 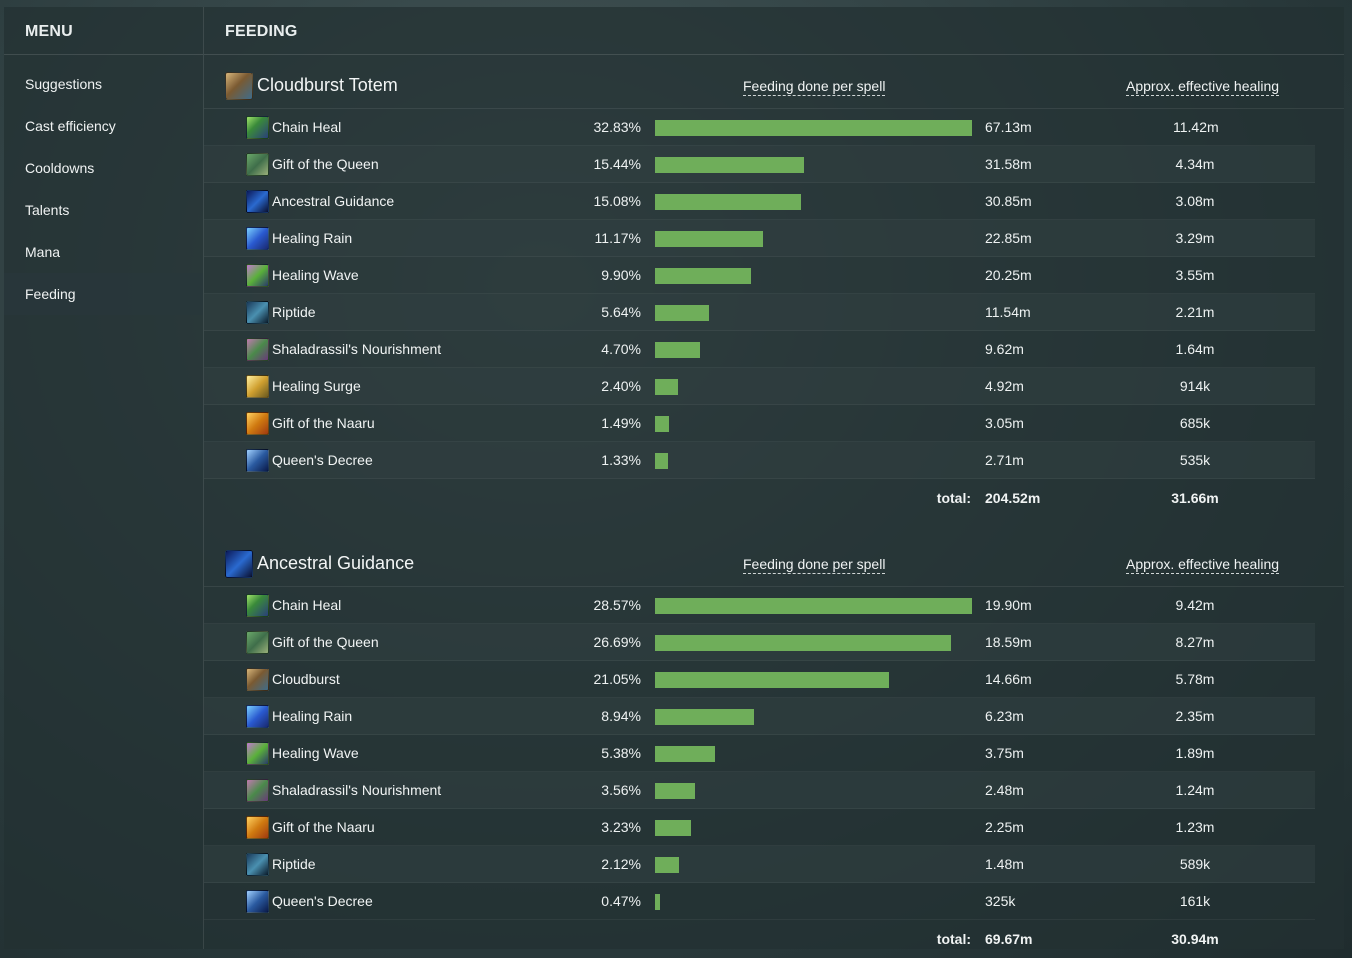 I want to click on effective-healing: 11.42m, so click(x=1196, y=127).